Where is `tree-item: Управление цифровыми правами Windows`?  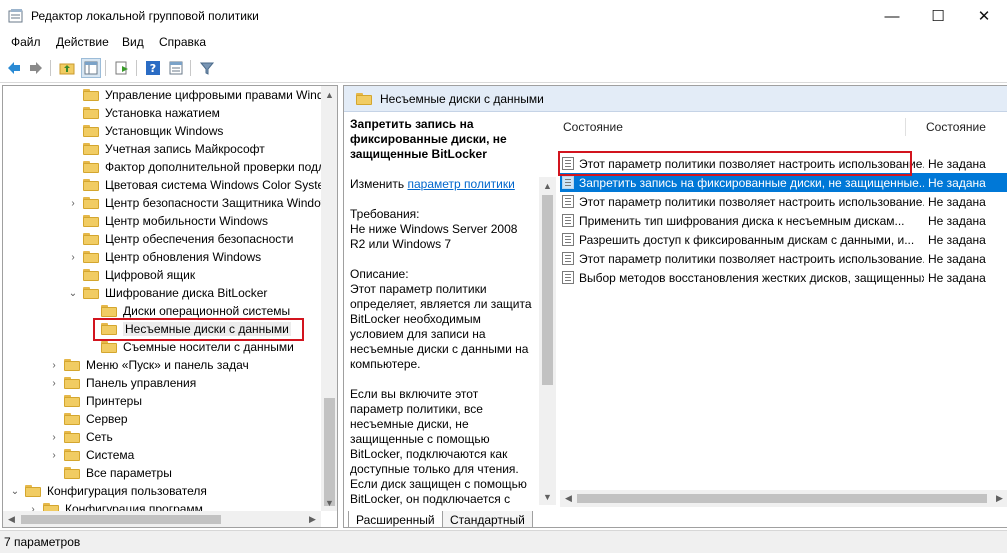
tree-item: Управление цифровыми правами Windows is located at coordinates (202, 95).